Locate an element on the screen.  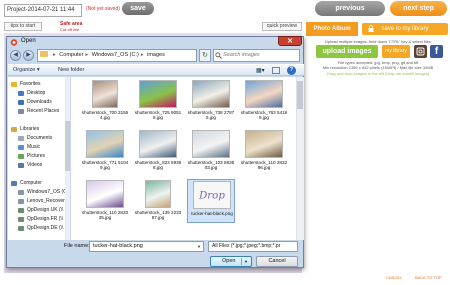
save-button: save is located at coordinates (138, 8).